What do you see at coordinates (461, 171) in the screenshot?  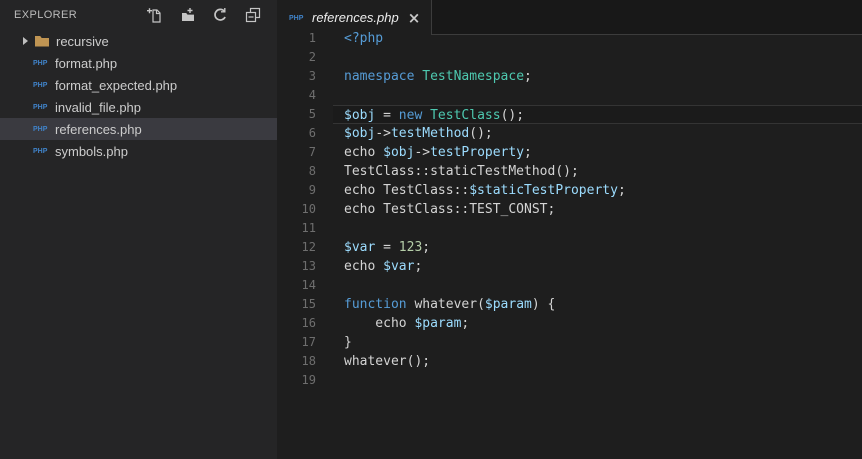 I see `code-text: TestClass::staticTestMethod();` at bounding box center [461, 171].